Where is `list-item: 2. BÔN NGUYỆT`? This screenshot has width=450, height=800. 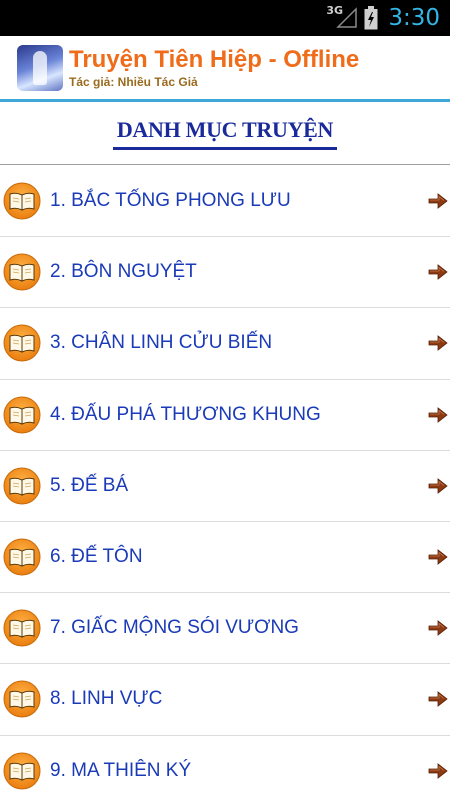 list-item: 2. BÔN NGUYỆT is located at coordinates (225, 273).